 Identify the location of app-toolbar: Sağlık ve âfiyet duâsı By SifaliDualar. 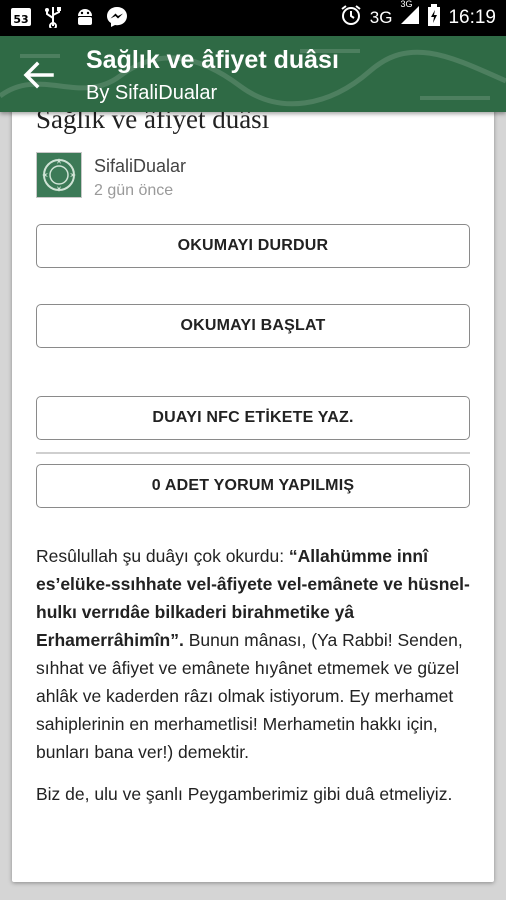
(253, 74).